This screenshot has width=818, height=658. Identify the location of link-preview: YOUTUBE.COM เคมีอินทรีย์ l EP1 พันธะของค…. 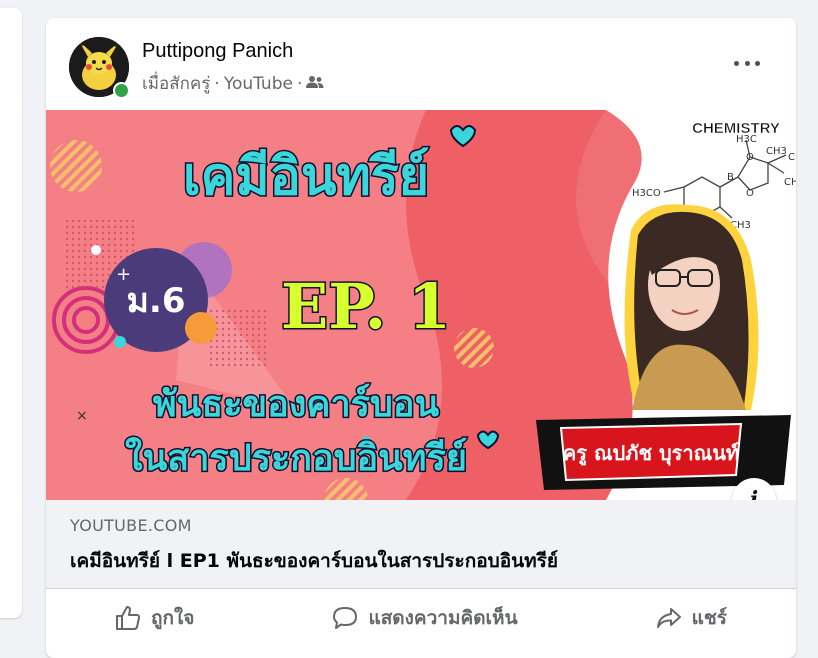
(421, 544).